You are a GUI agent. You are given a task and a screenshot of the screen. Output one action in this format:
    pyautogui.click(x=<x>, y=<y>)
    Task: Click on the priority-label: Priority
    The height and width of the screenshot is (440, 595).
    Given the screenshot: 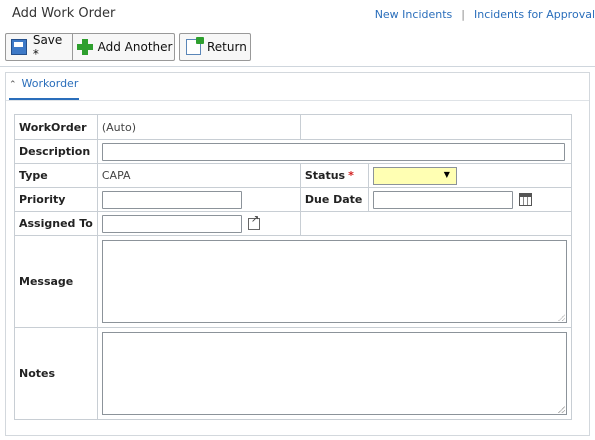 What is the action you would take?
    pyautogui.click(x=56, y=199)
    